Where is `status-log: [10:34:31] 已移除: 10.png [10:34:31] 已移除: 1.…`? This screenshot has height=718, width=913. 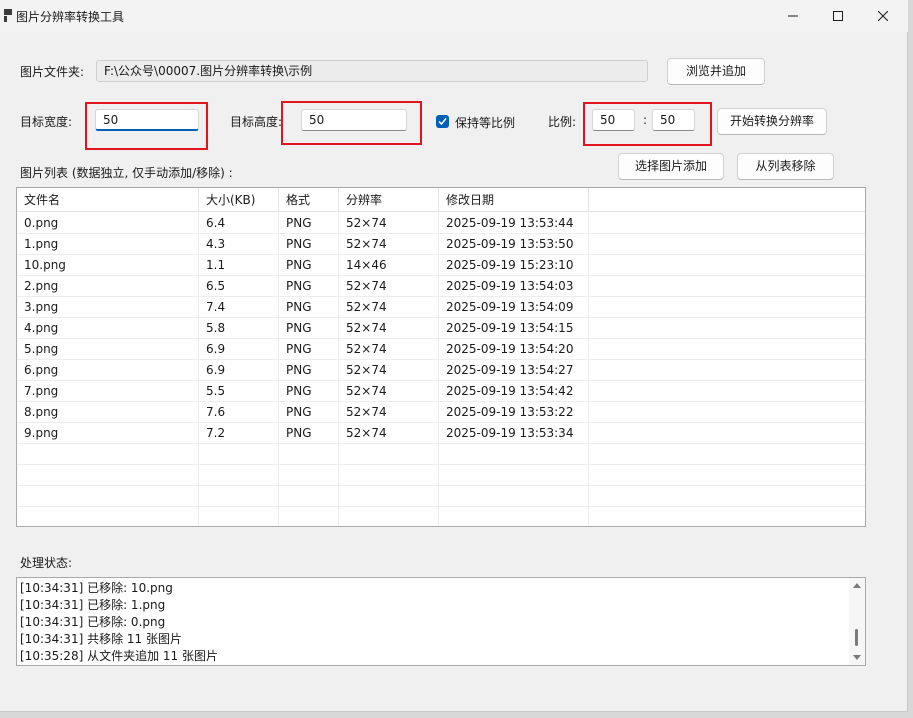
status-log: [10:34:31] 已移除: 10.png [10:34:31] 已移除: 1.… is located at coordinates (441, 621).